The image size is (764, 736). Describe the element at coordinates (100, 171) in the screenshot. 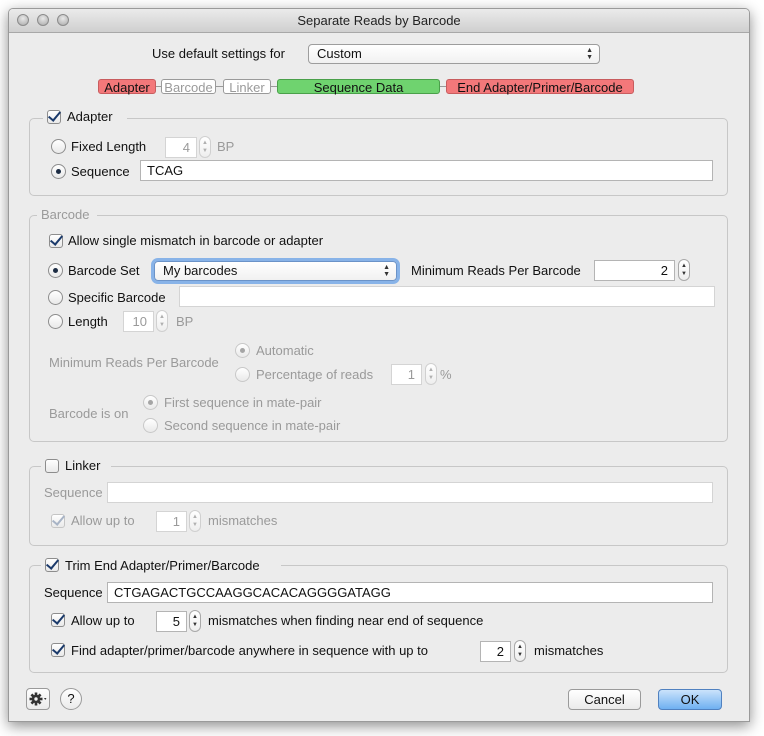

I see `sequence-label: Sequence` at that location.